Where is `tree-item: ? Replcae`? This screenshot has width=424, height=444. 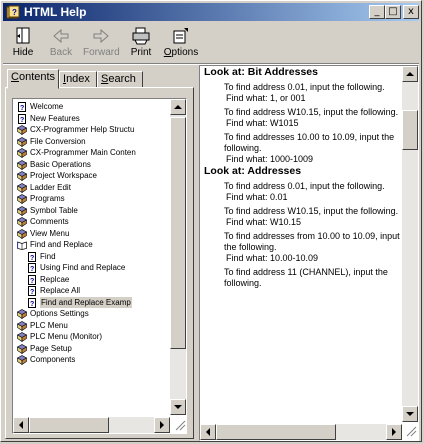 tree-item: ? Replcae is located at coordinates (92, 280).